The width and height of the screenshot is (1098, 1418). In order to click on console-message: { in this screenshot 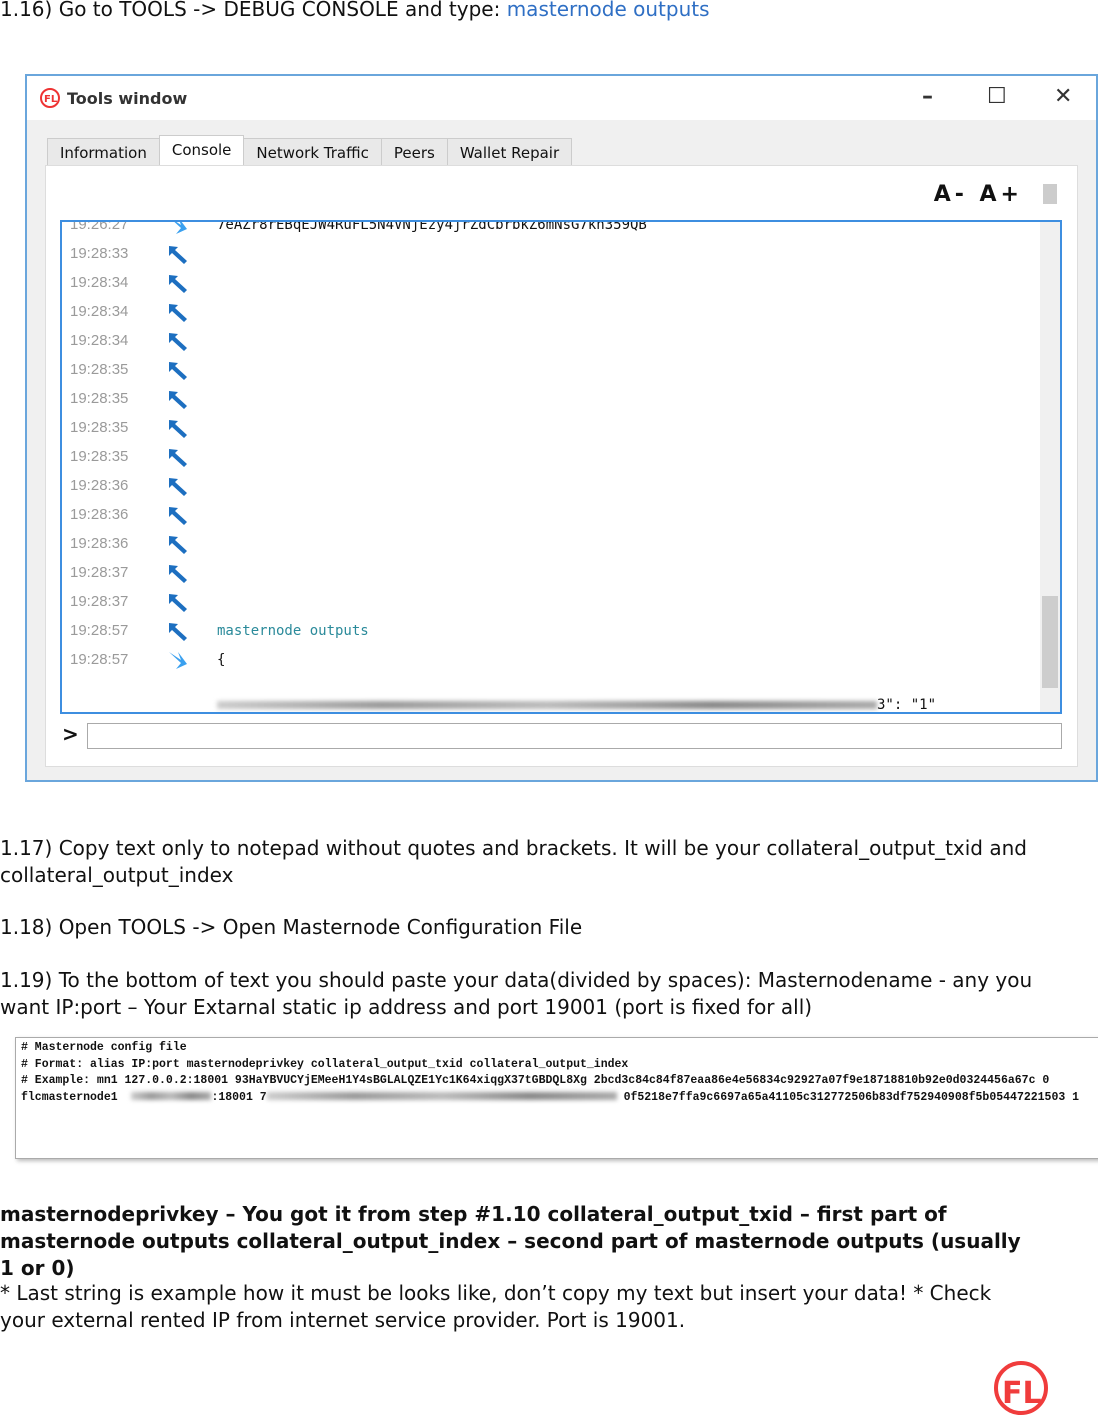, I will do `click(221, 660)`.